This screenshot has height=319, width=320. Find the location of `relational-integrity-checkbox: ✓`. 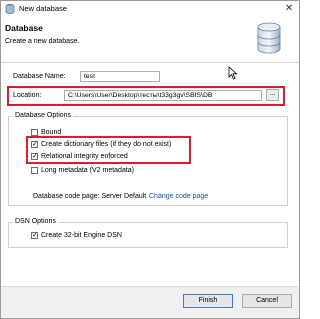

relational-integrity-checkbox: ✓ is located at coordinates (34, 156).